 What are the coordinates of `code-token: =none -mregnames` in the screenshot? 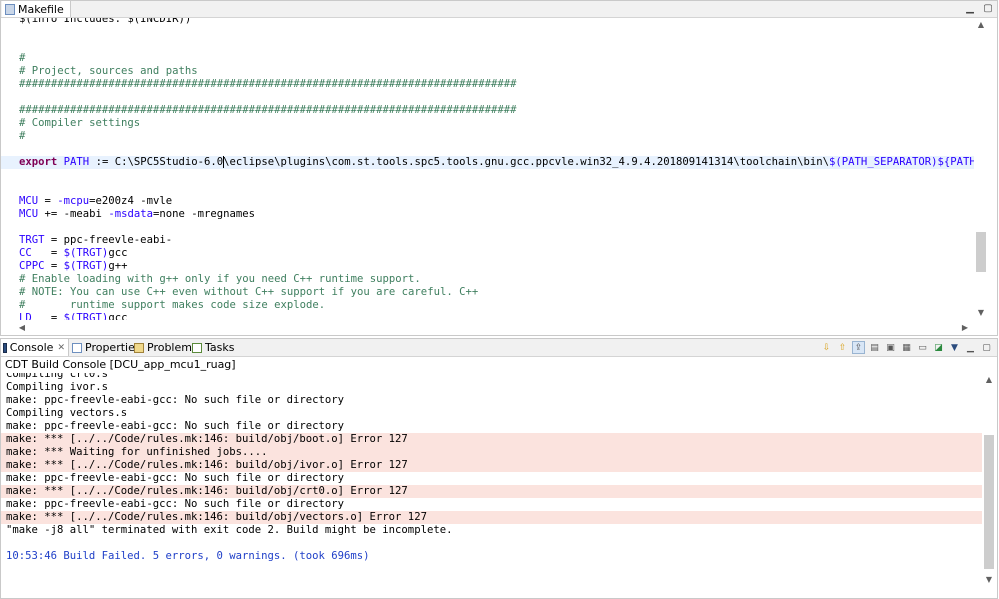 It's located at (204, 214).